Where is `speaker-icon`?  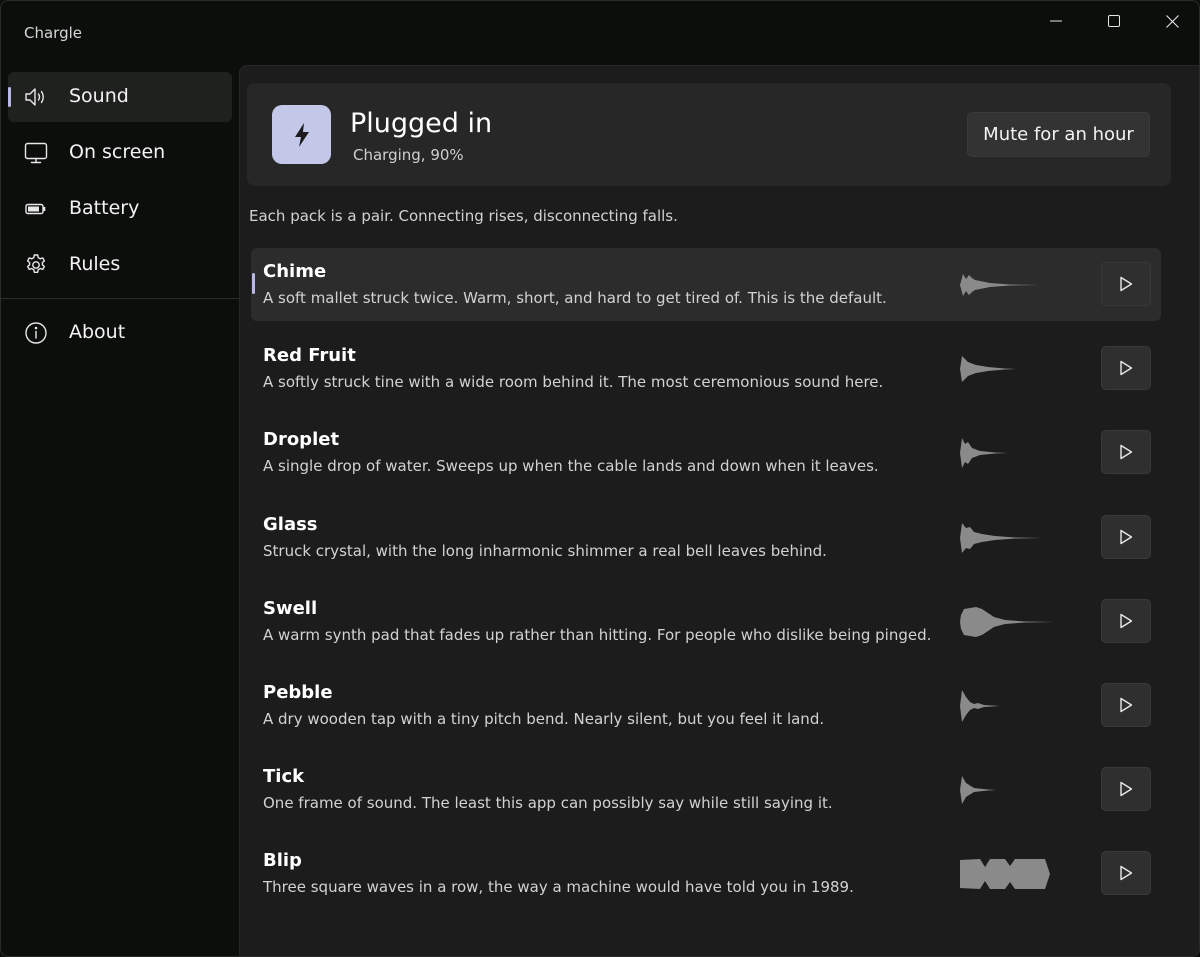 speaker-icon is located at coordinates (36, 97).